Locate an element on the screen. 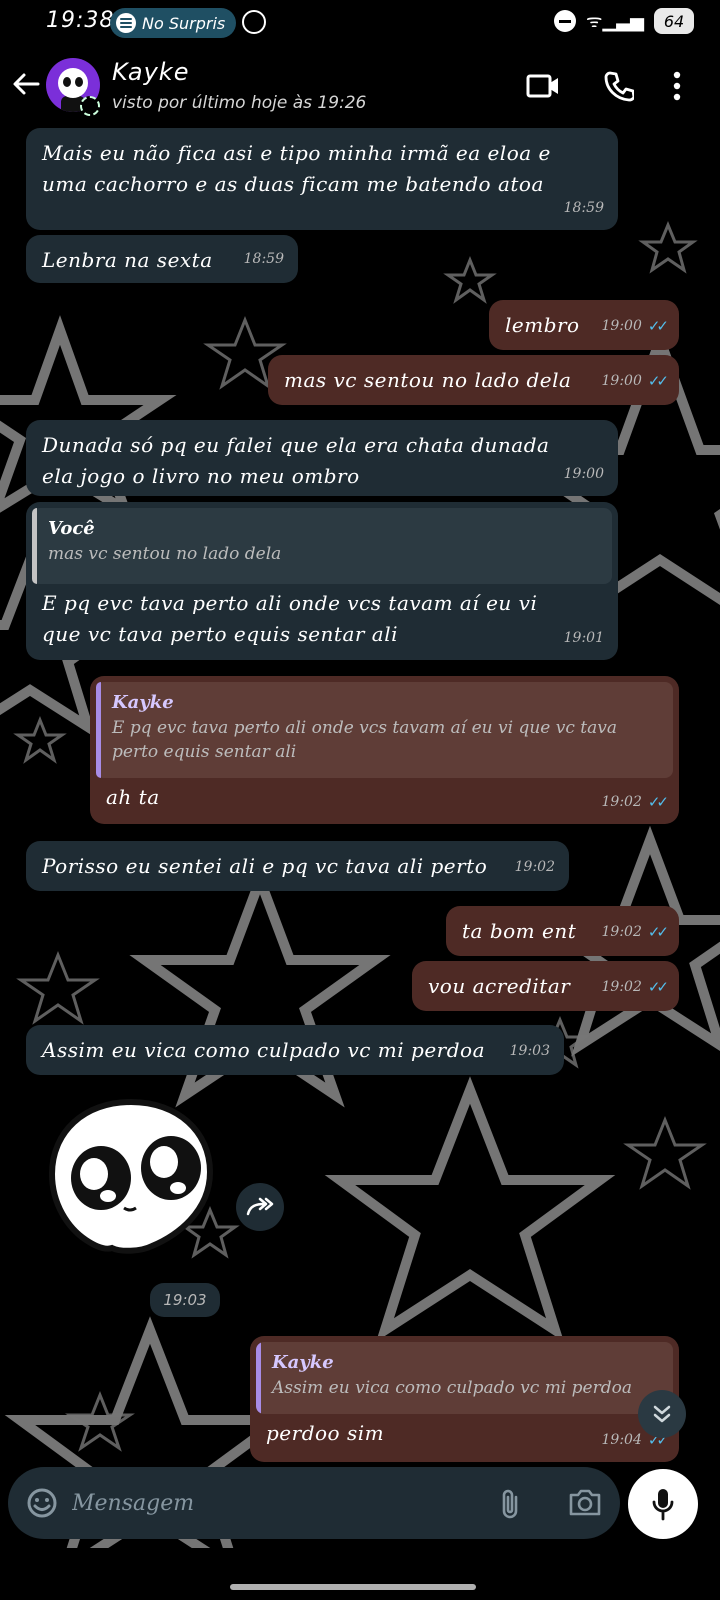 The image size is (720, 1600). voice-record-button is located at coordinates (663, 1504).